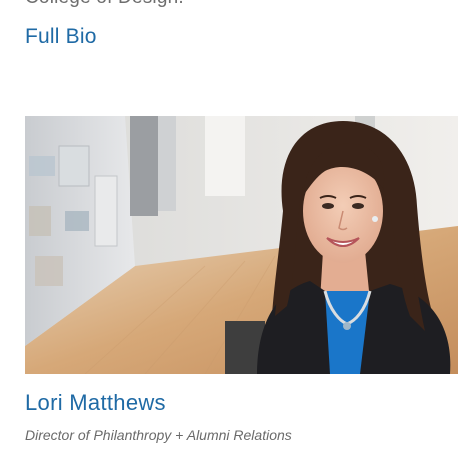 The width and height of the screenshot is (460, 460). I want to click on full-bio-link: Full Bio, so click(61, 37).